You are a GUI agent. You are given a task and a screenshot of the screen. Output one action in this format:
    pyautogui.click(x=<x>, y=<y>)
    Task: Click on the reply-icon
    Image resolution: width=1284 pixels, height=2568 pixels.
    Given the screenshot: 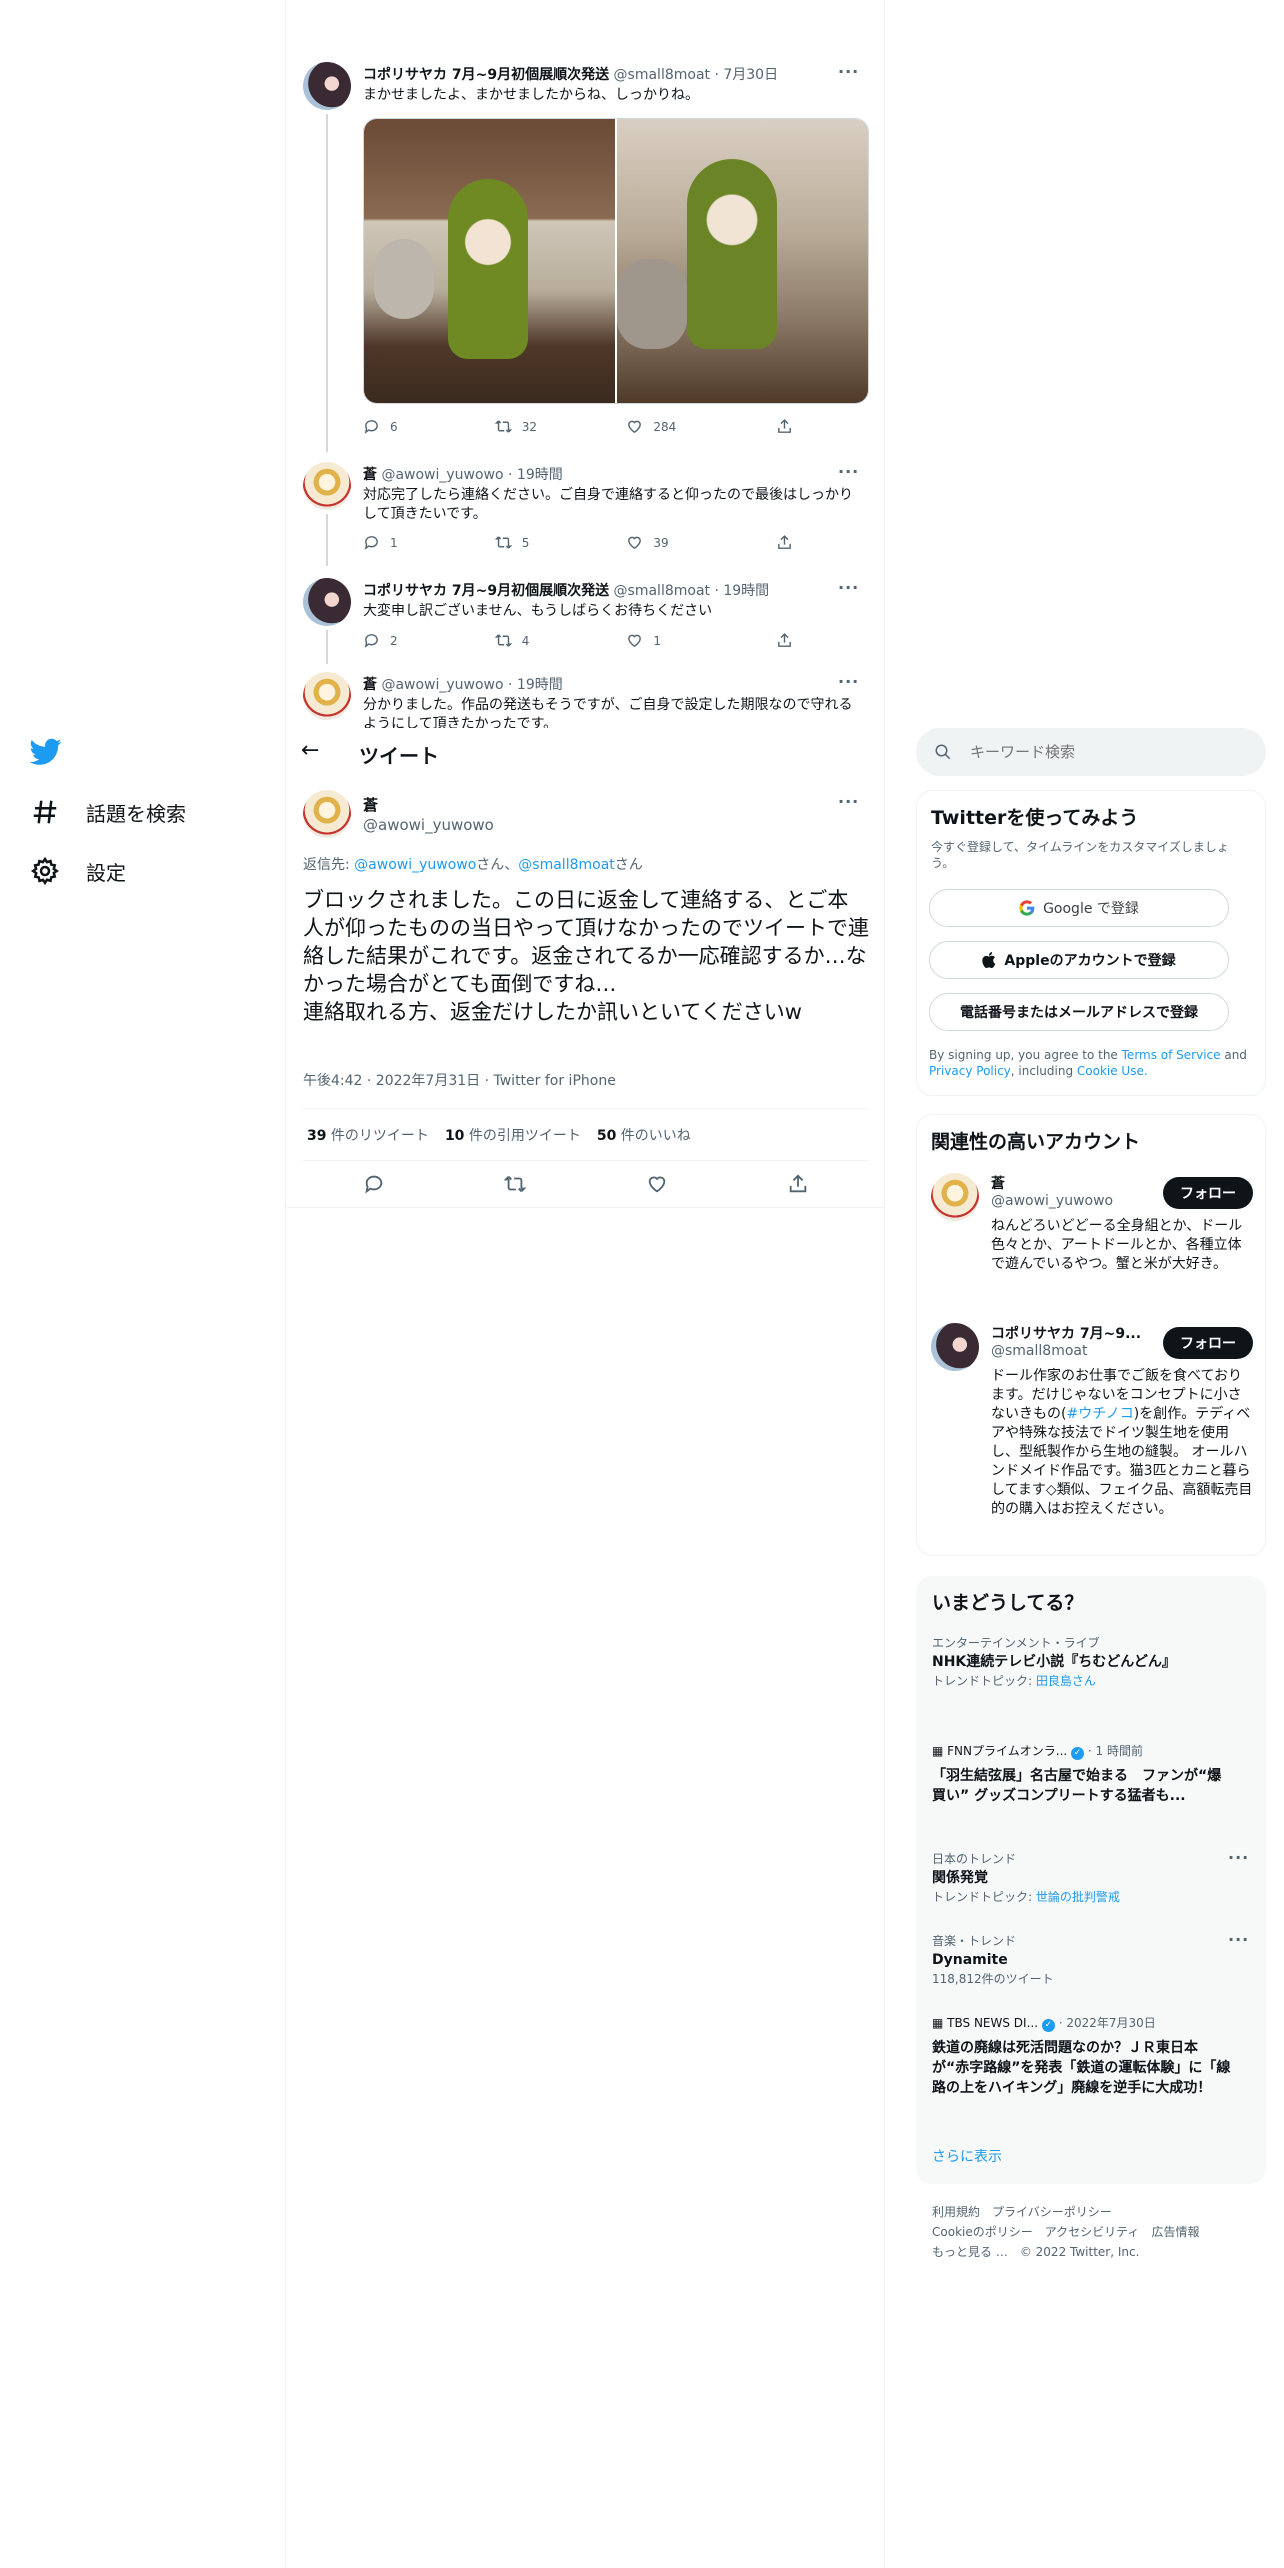 What is the action you would take?
    pyautogui.click(x=374, y=1184)
    